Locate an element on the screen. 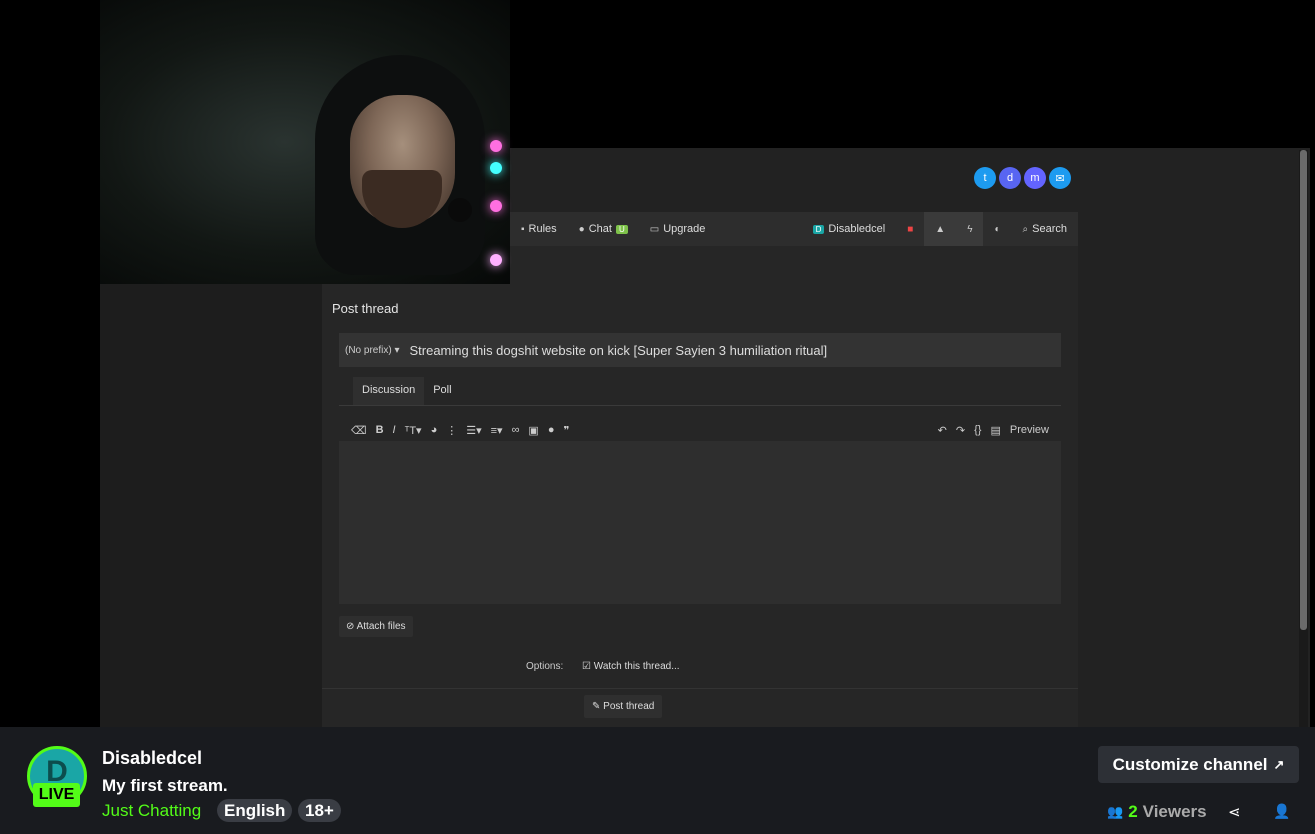 This screenshot has height=834, width=1315. viewers-icon: 👥 is located at coordinates (1115, 811).